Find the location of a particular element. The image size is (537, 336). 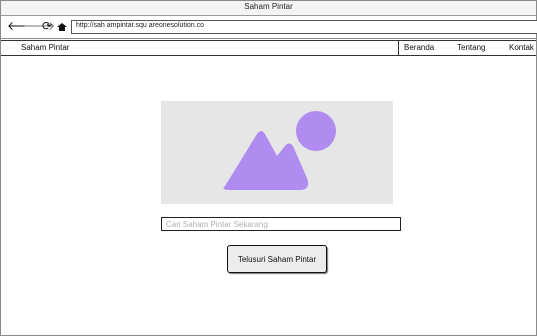

search-input is located at coordinates (281, 224).